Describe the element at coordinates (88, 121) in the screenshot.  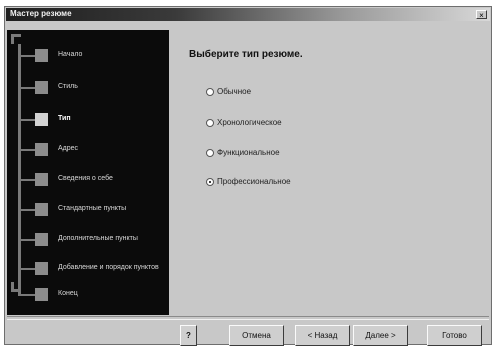
I see `step-type: Тип` at that location.